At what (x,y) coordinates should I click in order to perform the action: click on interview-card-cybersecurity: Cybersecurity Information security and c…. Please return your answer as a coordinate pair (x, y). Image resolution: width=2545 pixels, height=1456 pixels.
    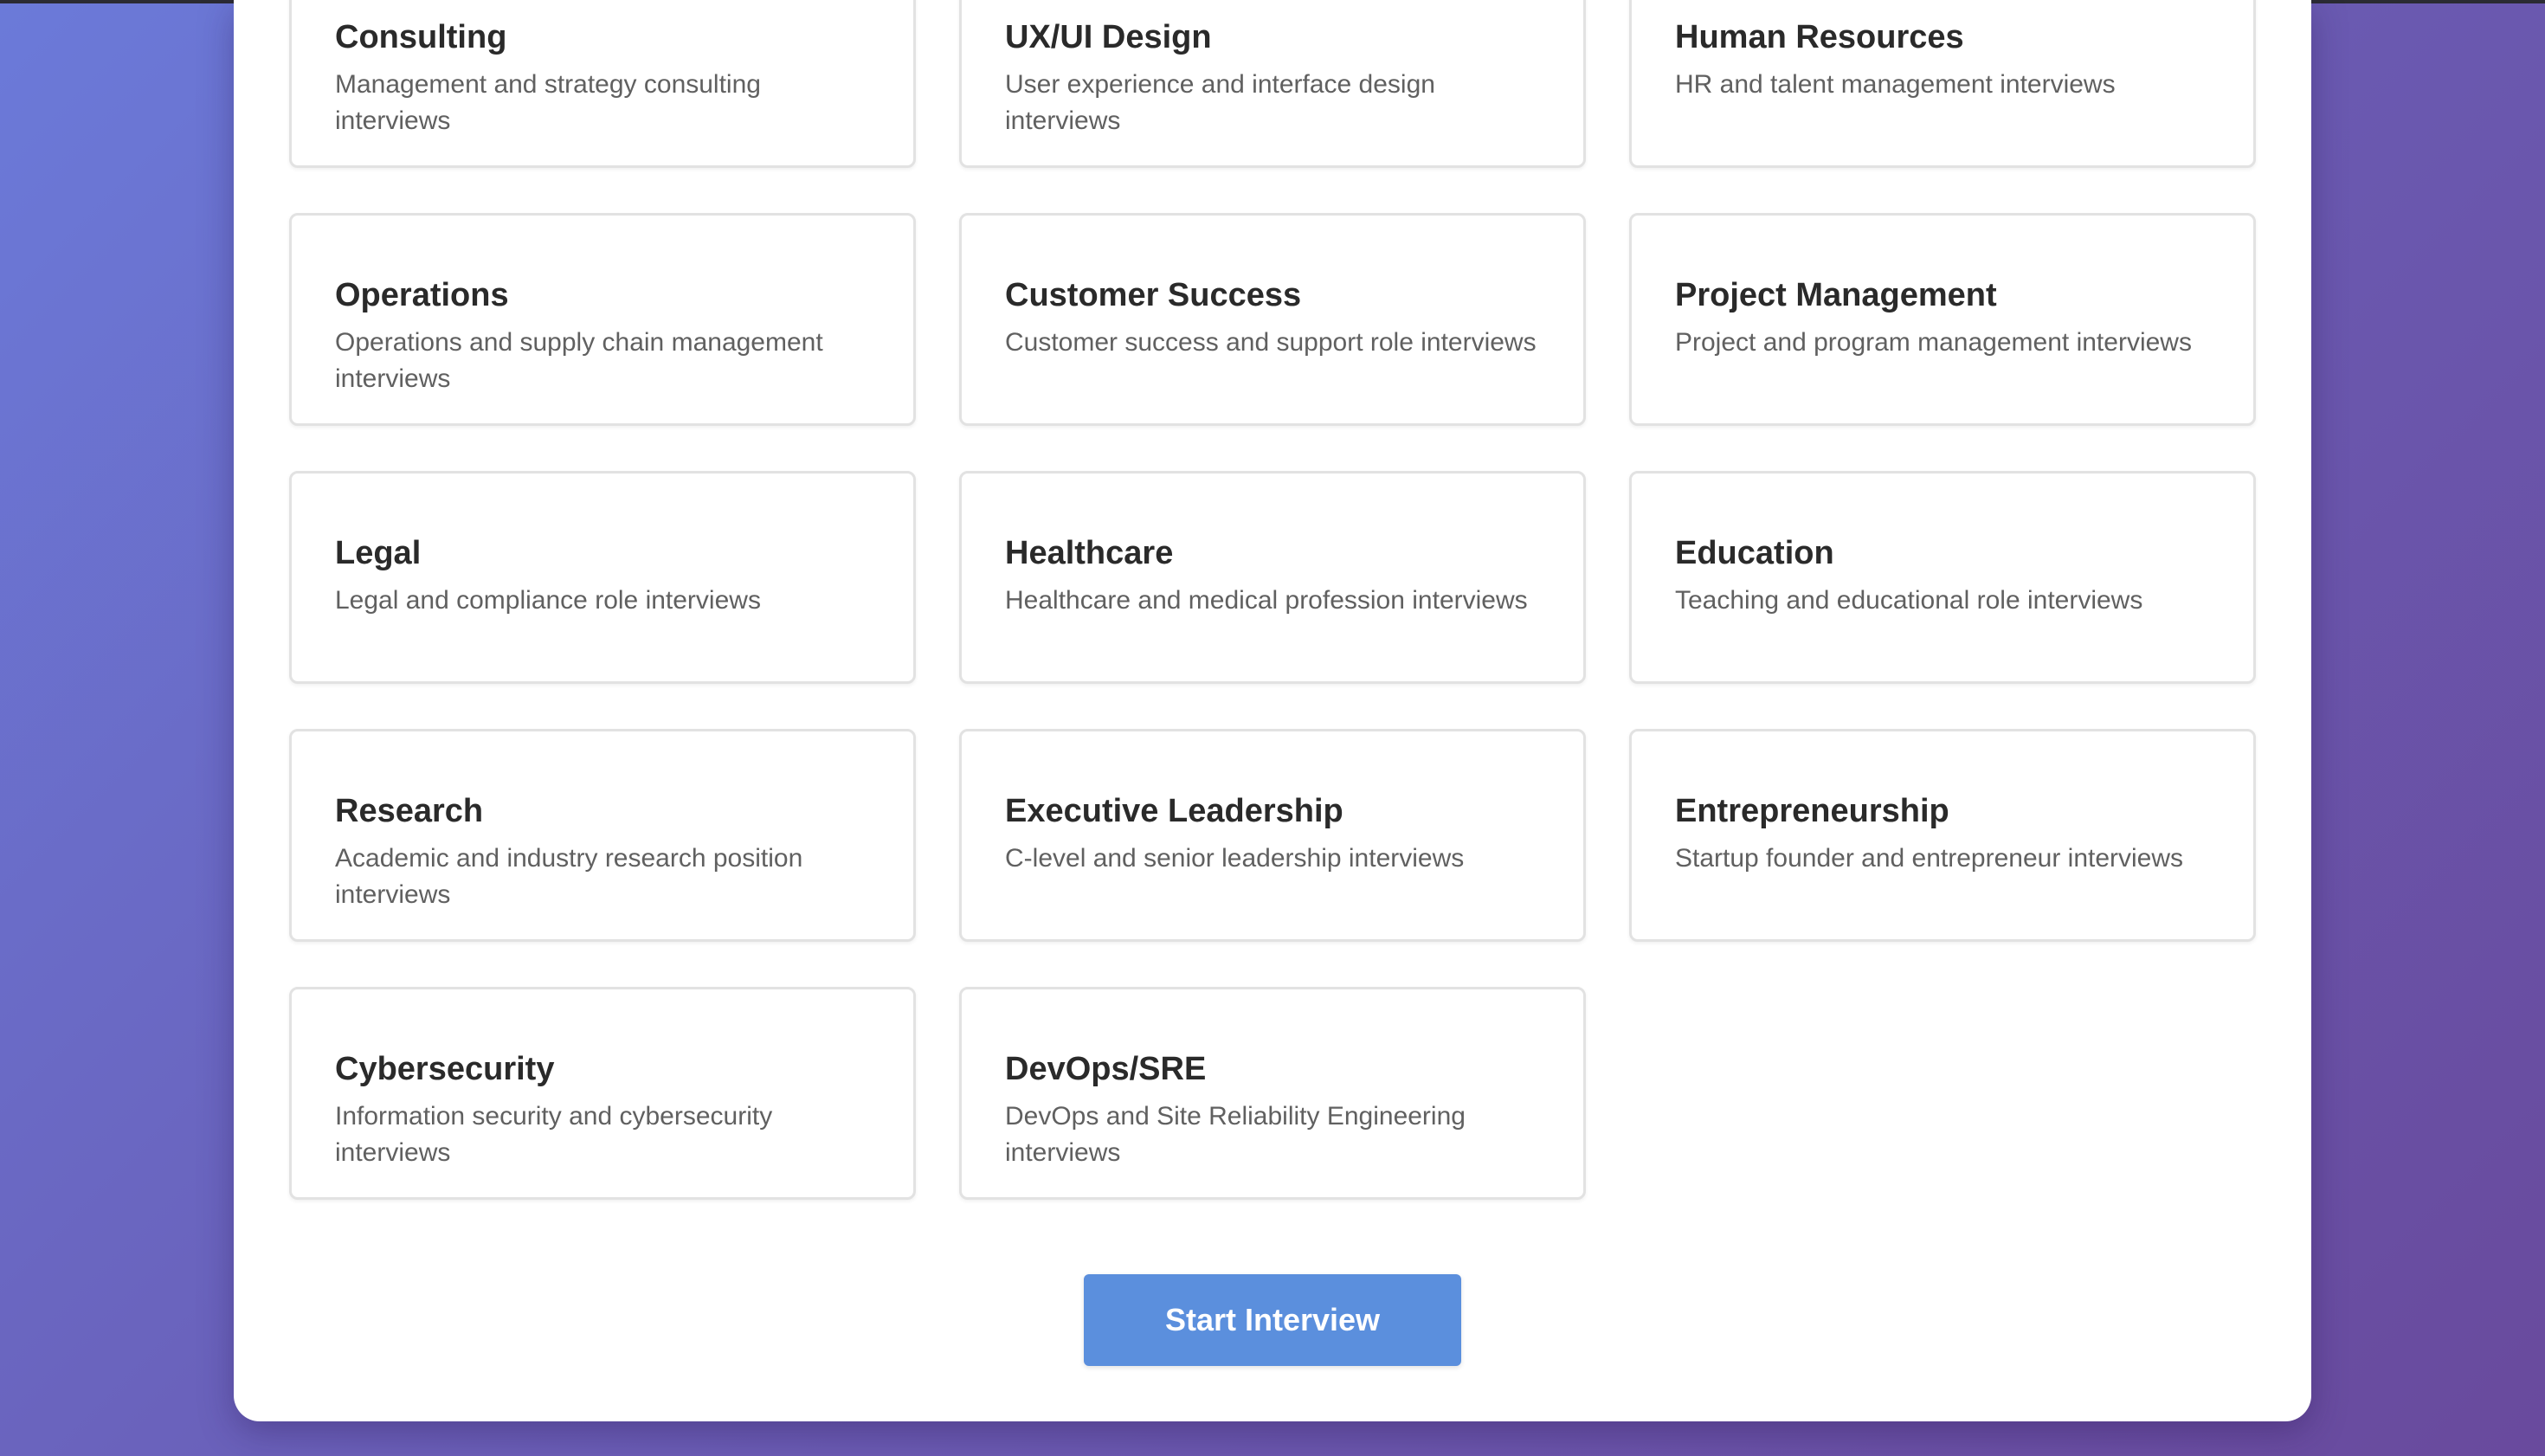
    Looking at the image, I should click on (603, 1093).